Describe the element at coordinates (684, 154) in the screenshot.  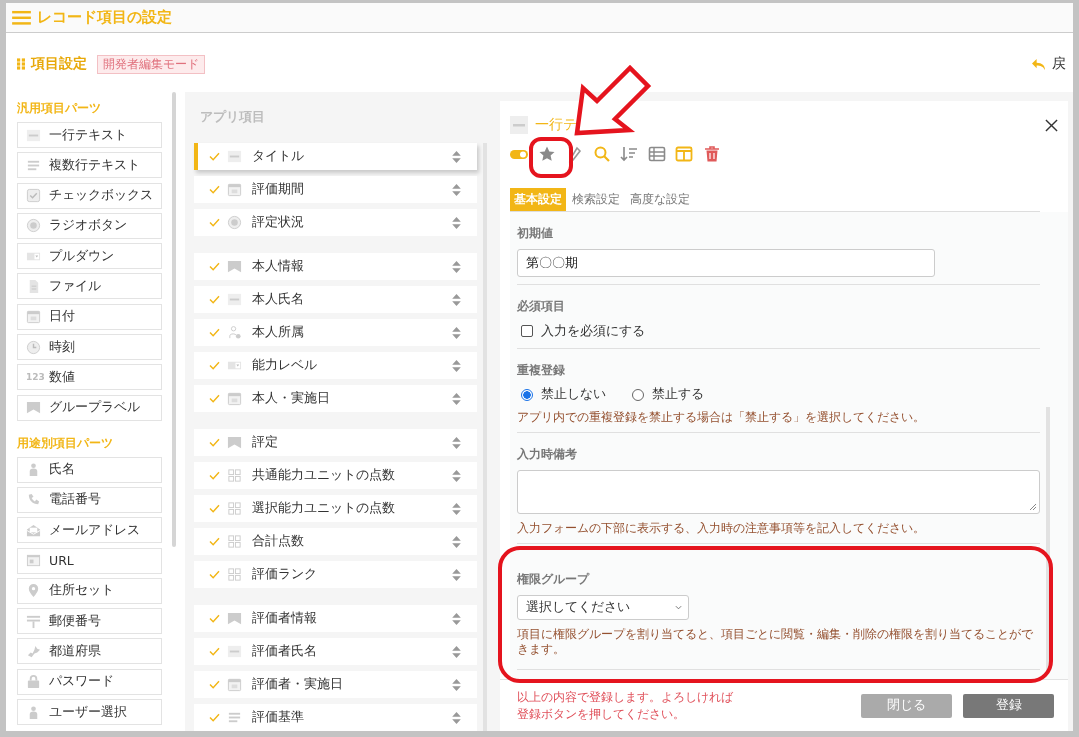
I see `columns-icon` at that location.